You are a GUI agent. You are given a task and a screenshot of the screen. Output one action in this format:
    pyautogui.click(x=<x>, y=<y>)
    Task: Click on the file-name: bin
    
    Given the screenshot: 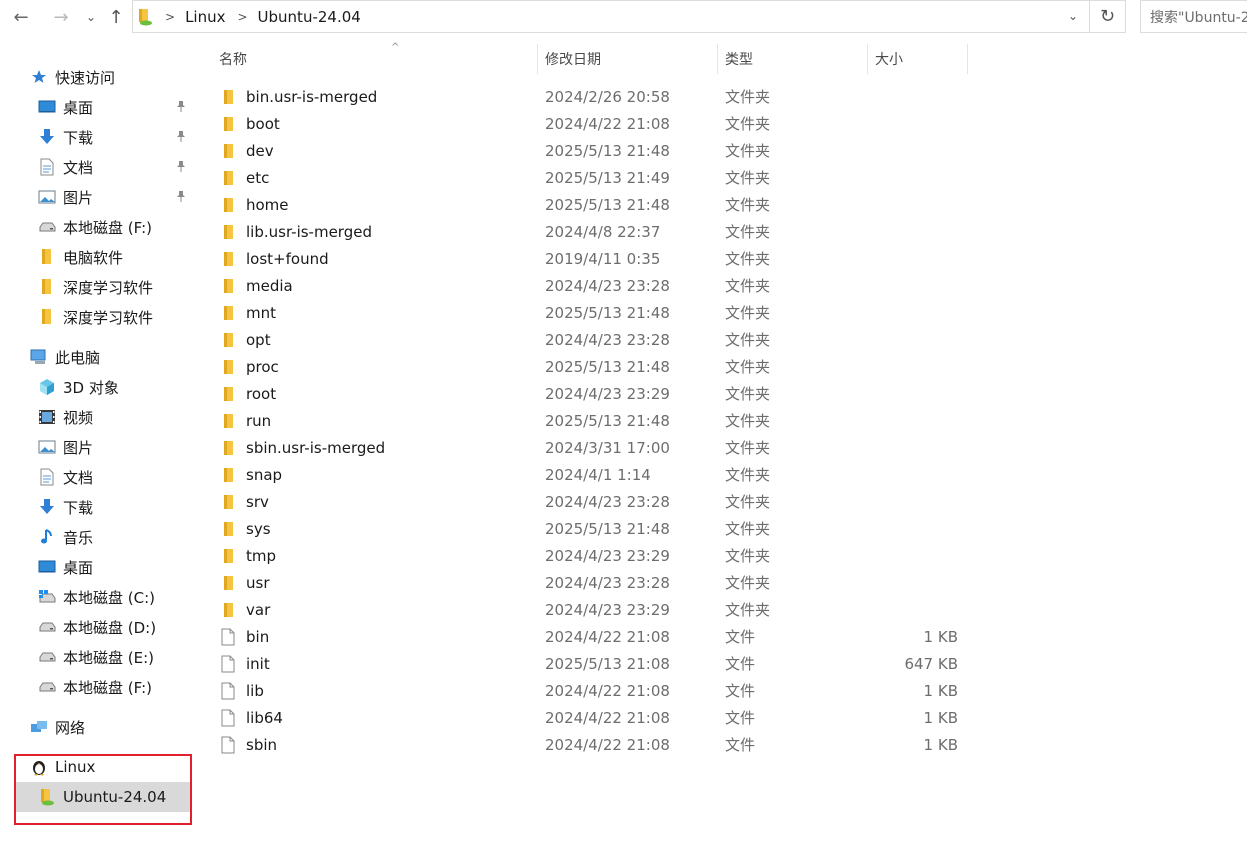 What is the action you would take?
    pyautogui.click(x=257, y=637)
    